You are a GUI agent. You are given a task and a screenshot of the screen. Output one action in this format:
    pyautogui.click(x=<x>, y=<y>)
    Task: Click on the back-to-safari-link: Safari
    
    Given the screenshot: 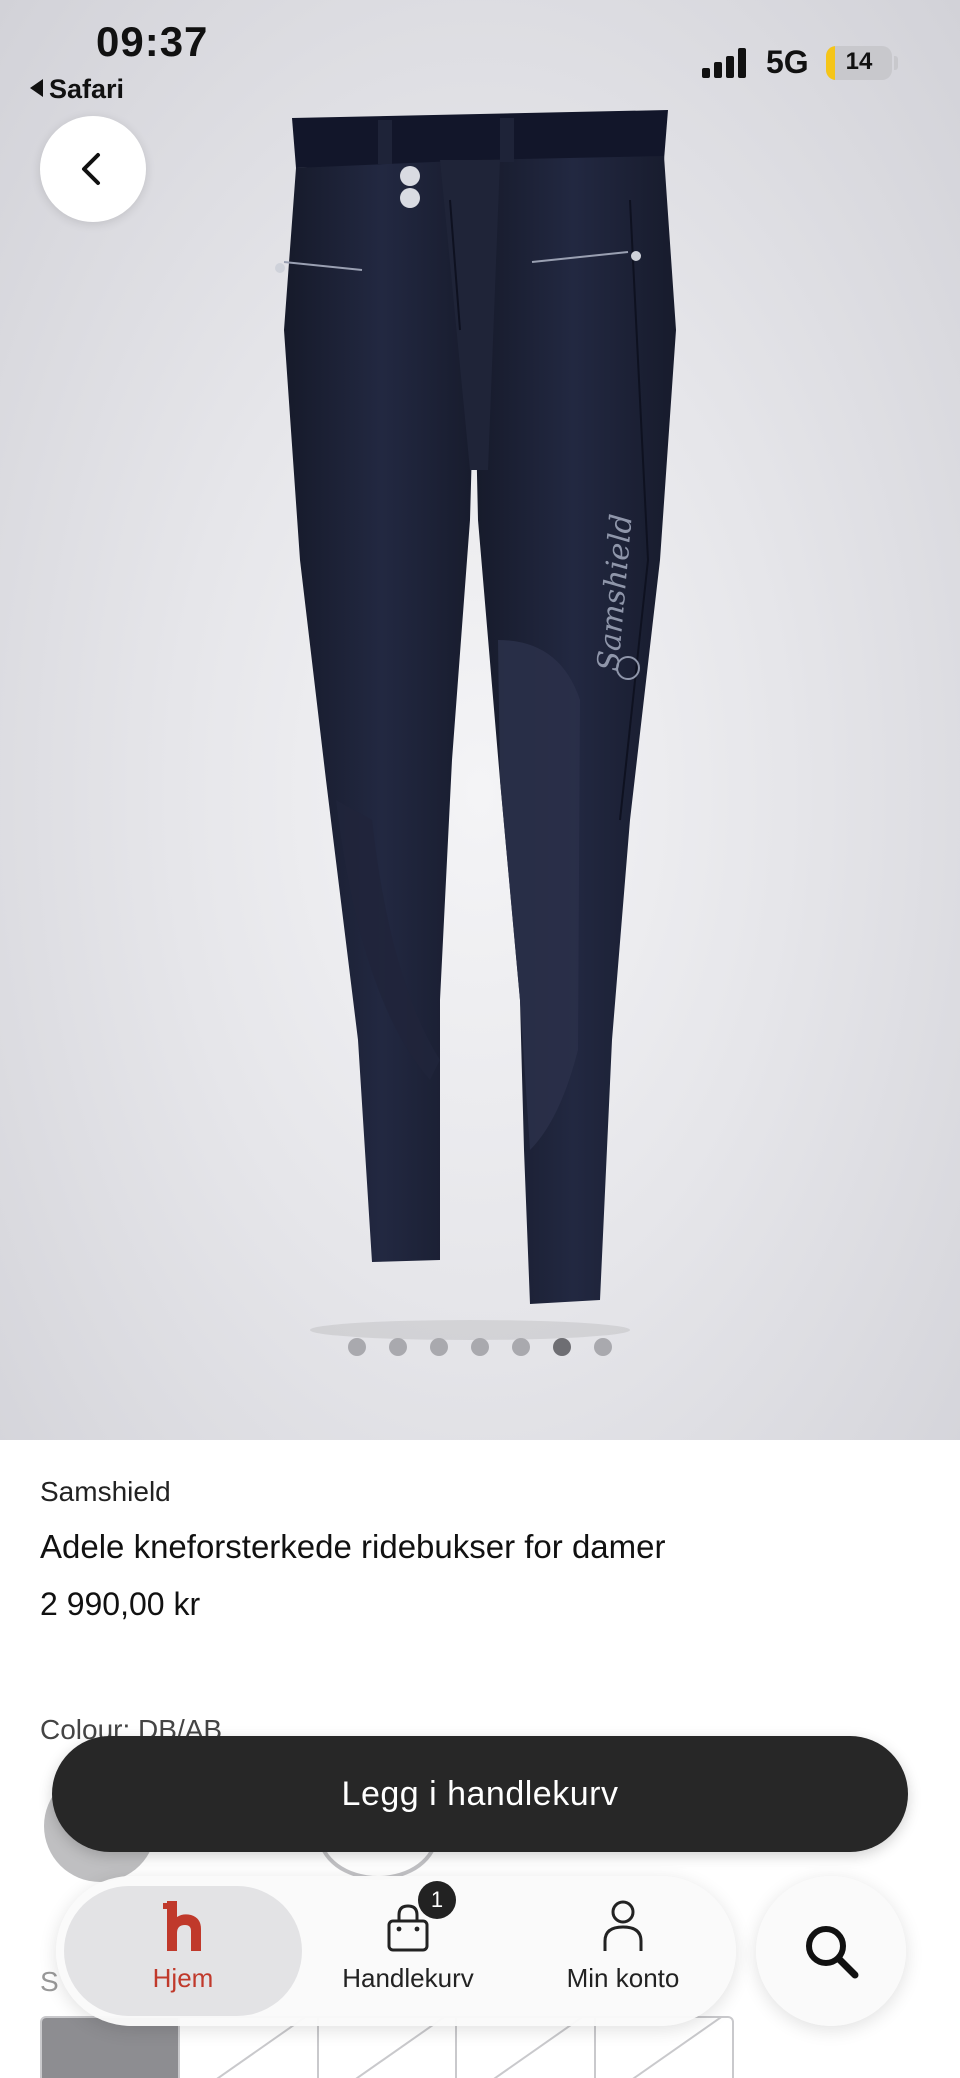 What is the action you would take?
    pyautogui.click(x=77, y=89)
    